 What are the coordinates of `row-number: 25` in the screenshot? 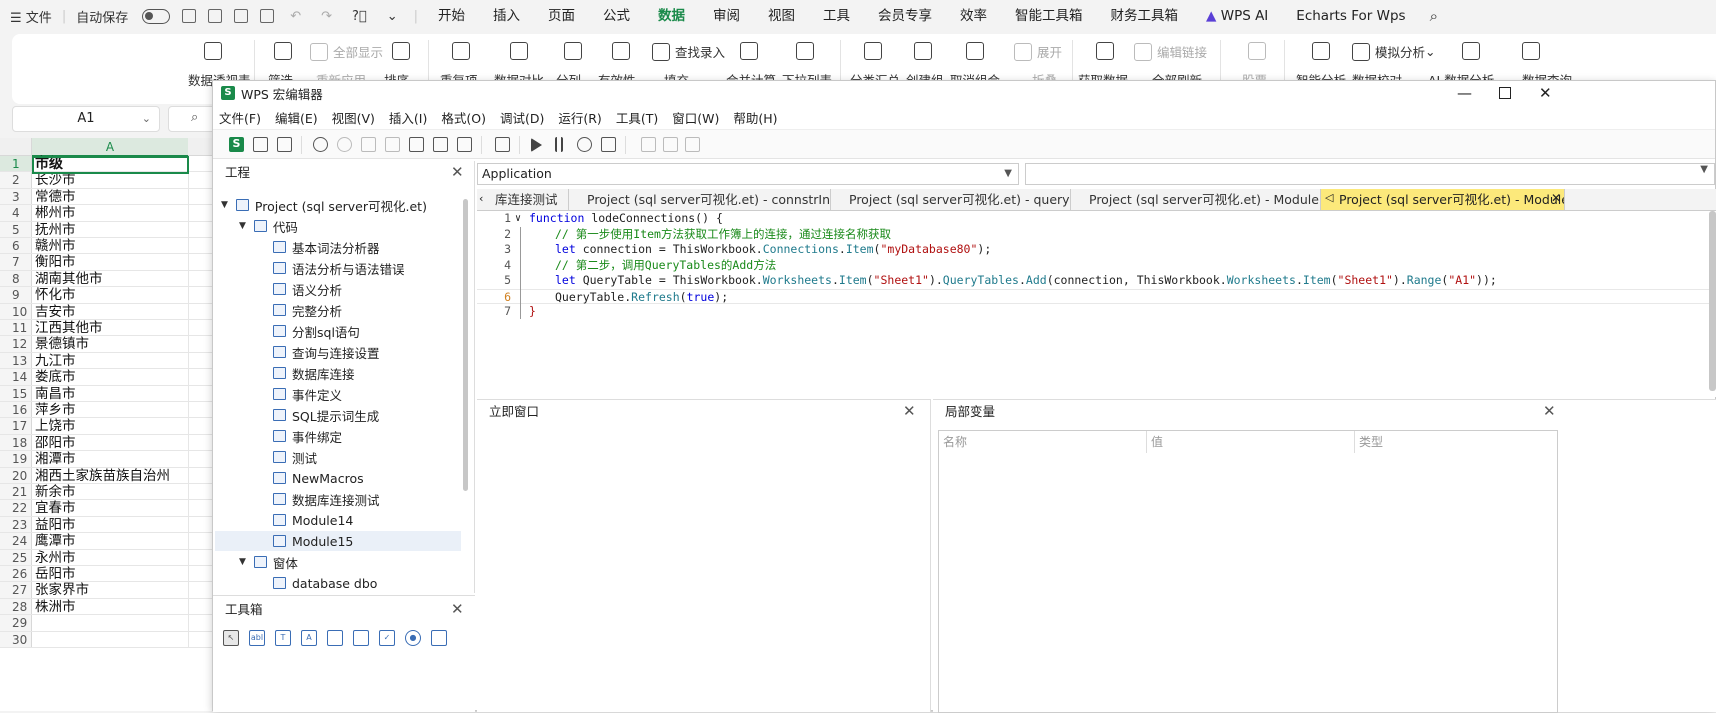 It's located at (16, 557).